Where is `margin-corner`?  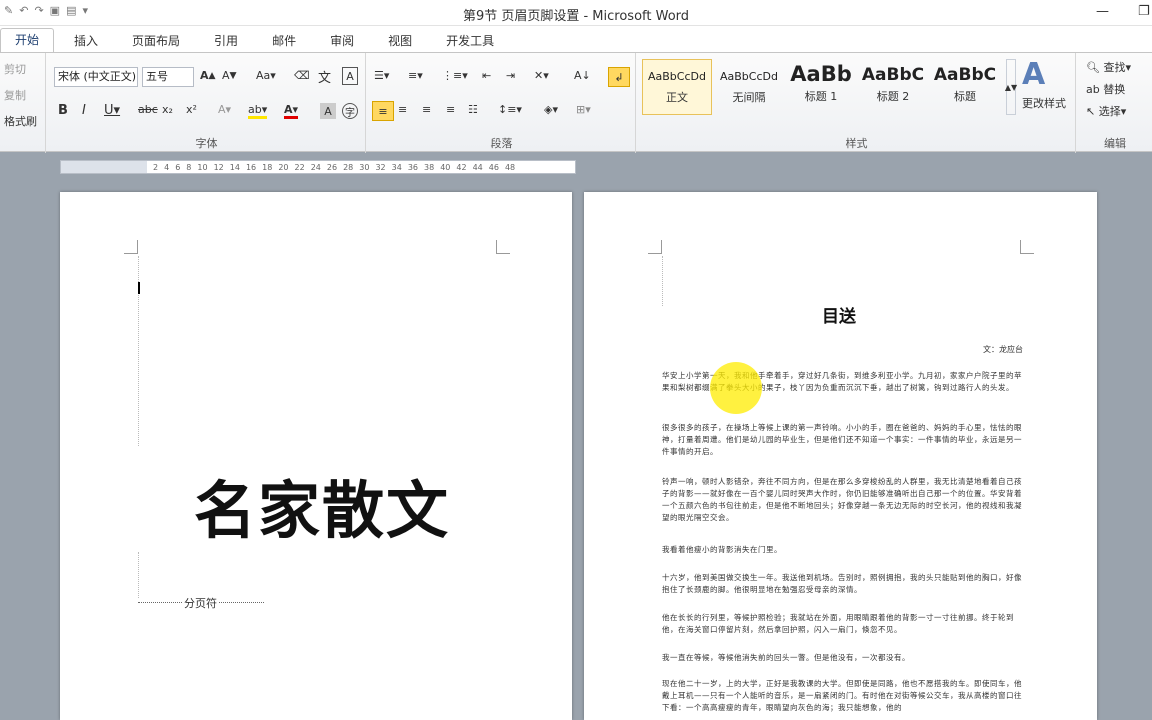
margin-corner is located at coordinates (1027, 247).